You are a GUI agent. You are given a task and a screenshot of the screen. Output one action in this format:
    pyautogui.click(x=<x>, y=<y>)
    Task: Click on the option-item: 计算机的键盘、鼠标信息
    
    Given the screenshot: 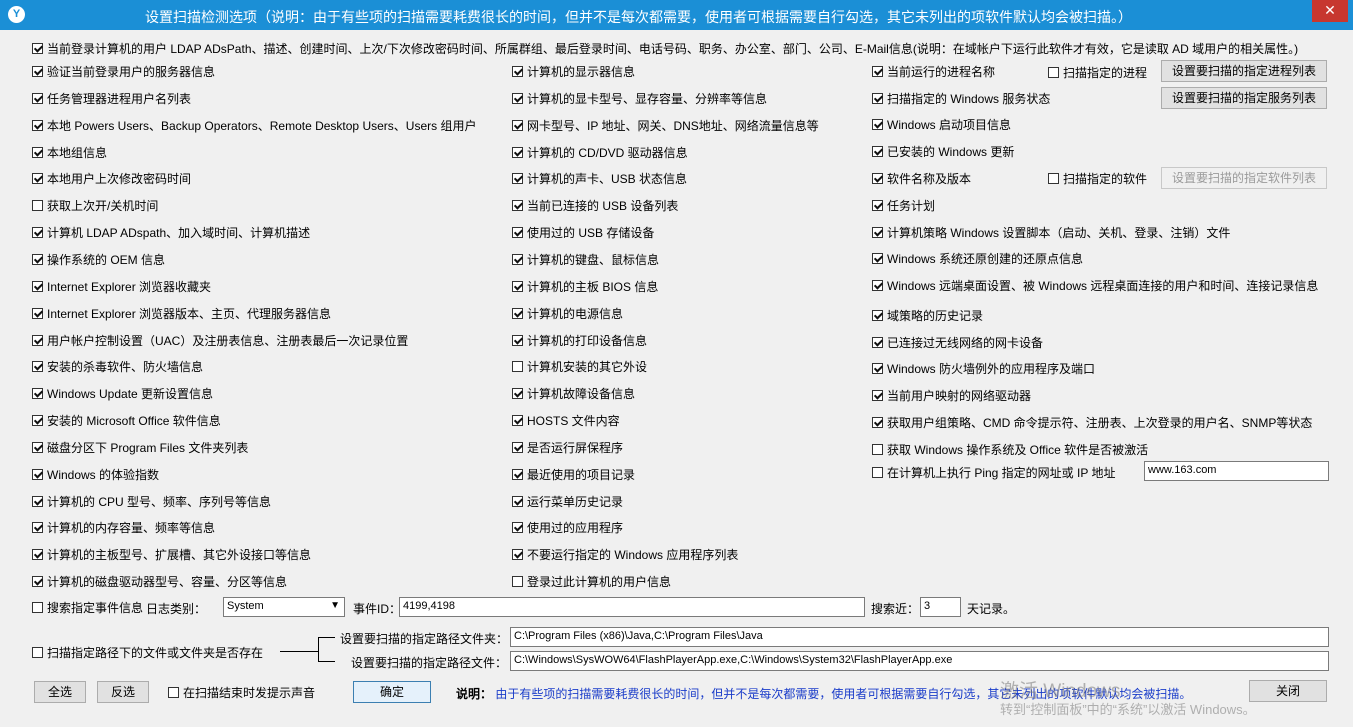 What is the action you would take?
    pyautogui.click(x=585, y=259)
    